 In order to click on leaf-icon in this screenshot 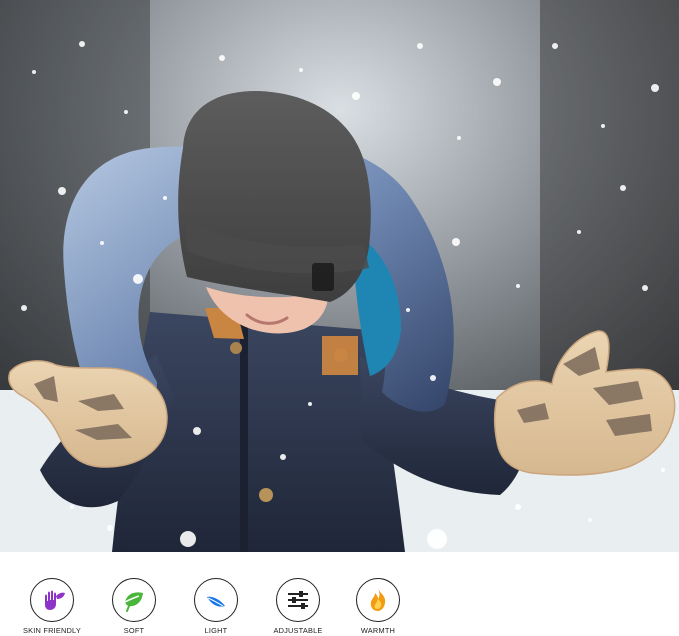, I will do `click(133, 602)`.